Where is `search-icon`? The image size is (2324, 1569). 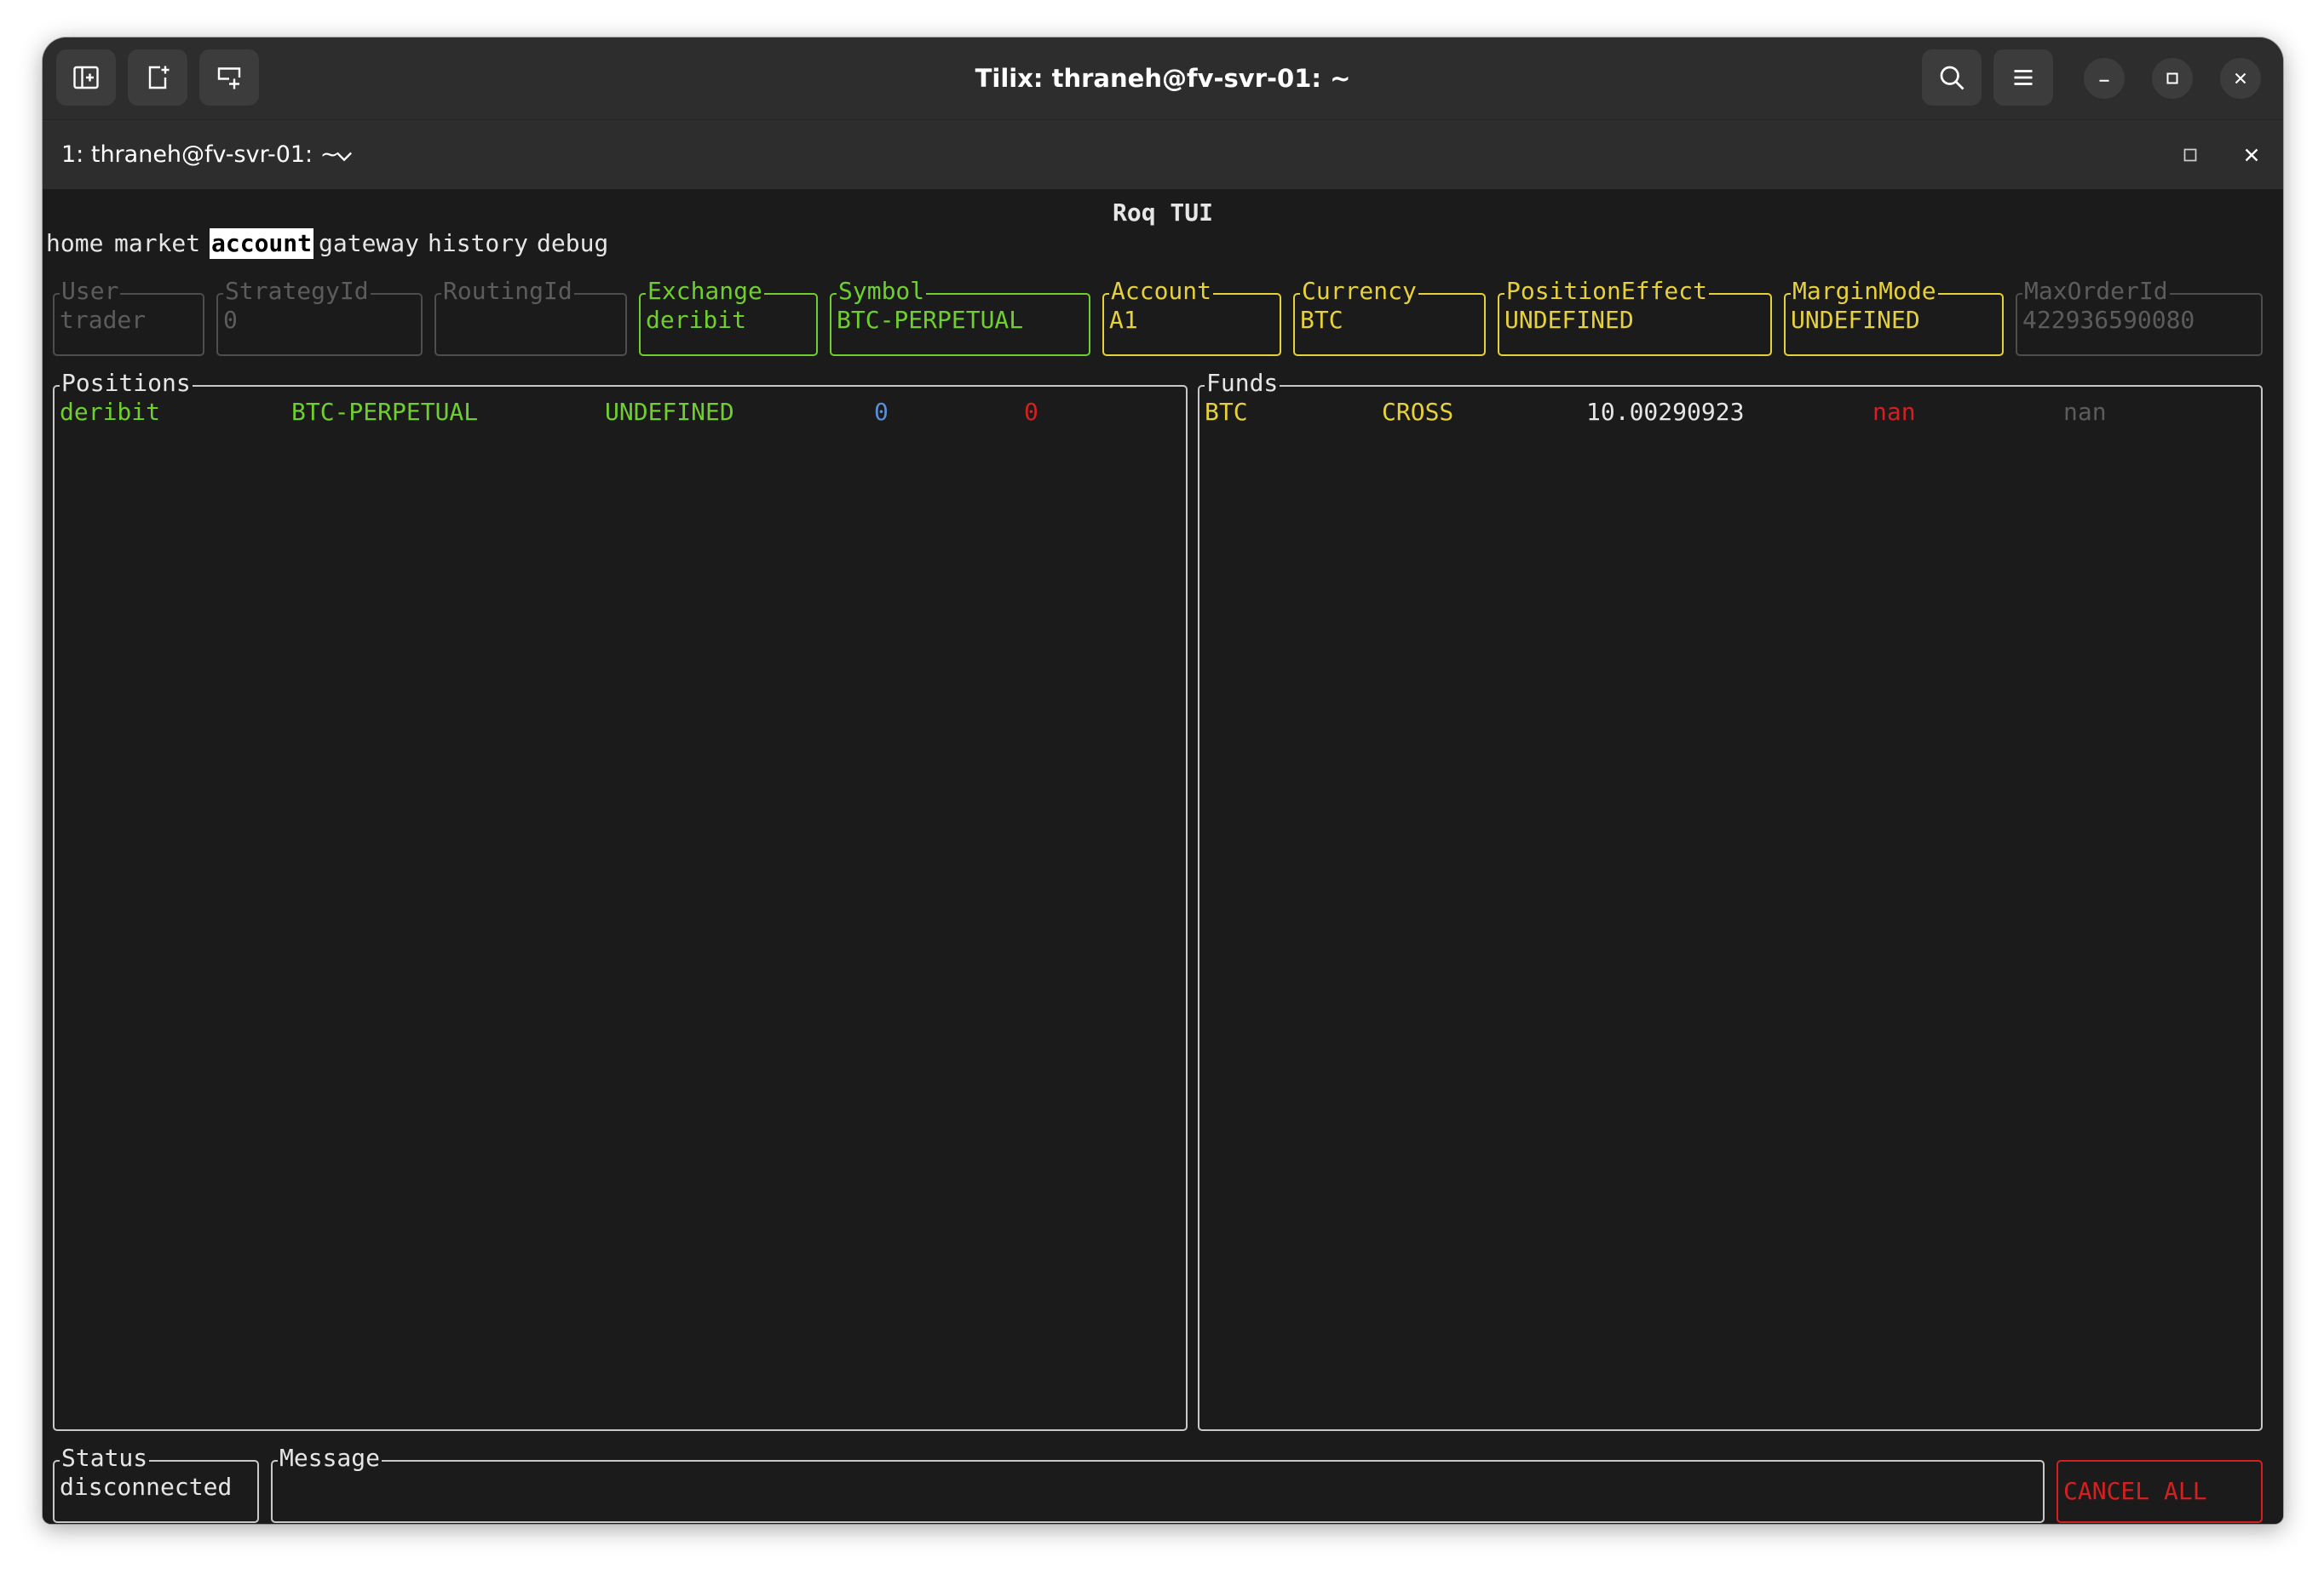 search-icon is located at coordinates (1952, 78).